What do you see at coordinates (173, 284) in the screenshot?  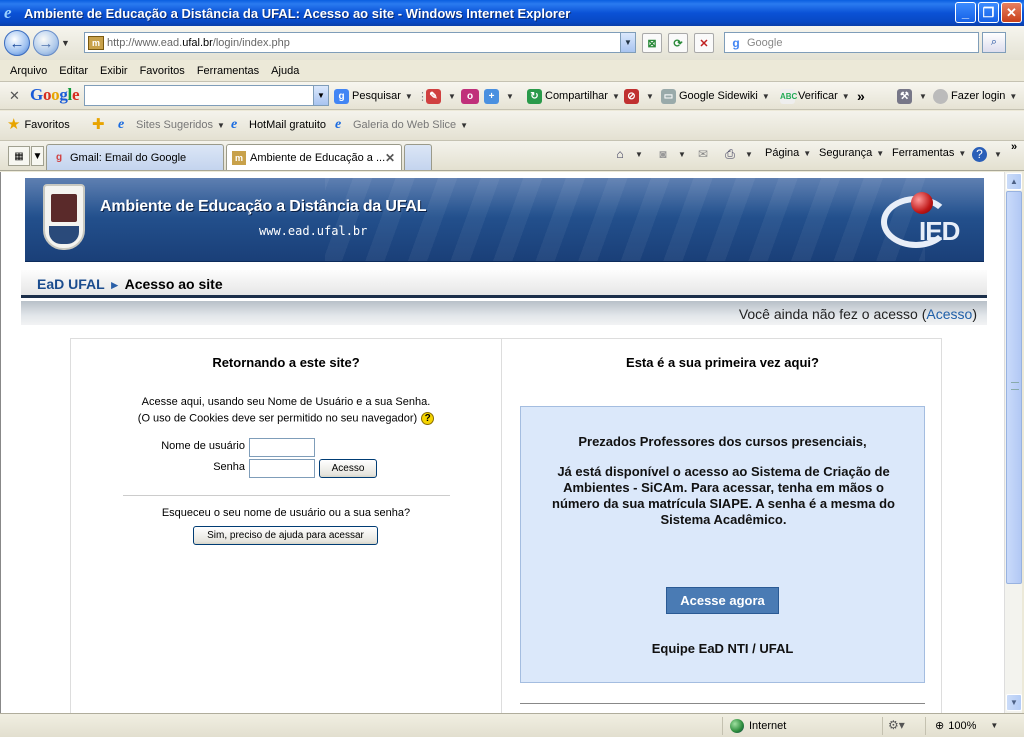 I see `breadcrumb-current: Acesso ao site` at bounding box center [173, 284].